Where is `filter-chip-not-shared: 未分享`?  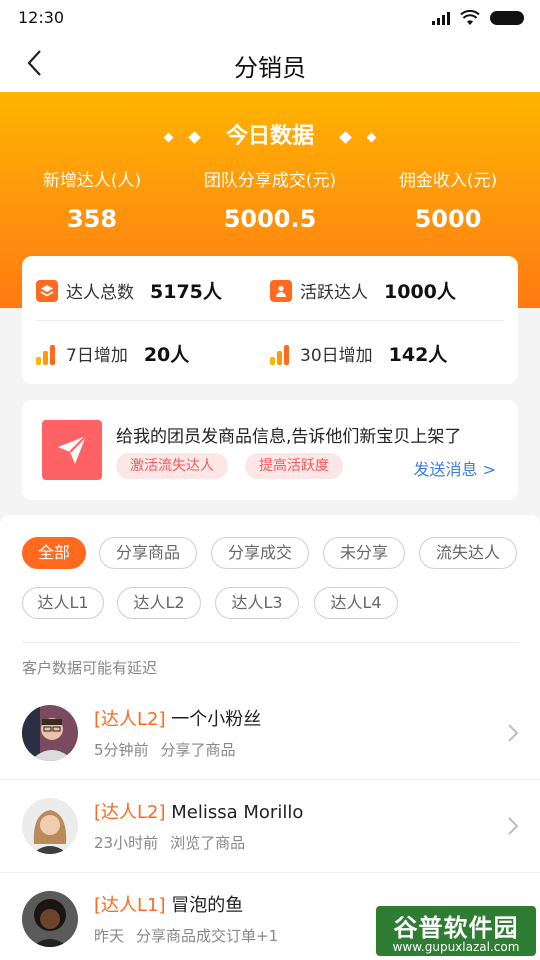 filter-chip-not-shared: 未分享 is located at coordinates (364, 553).